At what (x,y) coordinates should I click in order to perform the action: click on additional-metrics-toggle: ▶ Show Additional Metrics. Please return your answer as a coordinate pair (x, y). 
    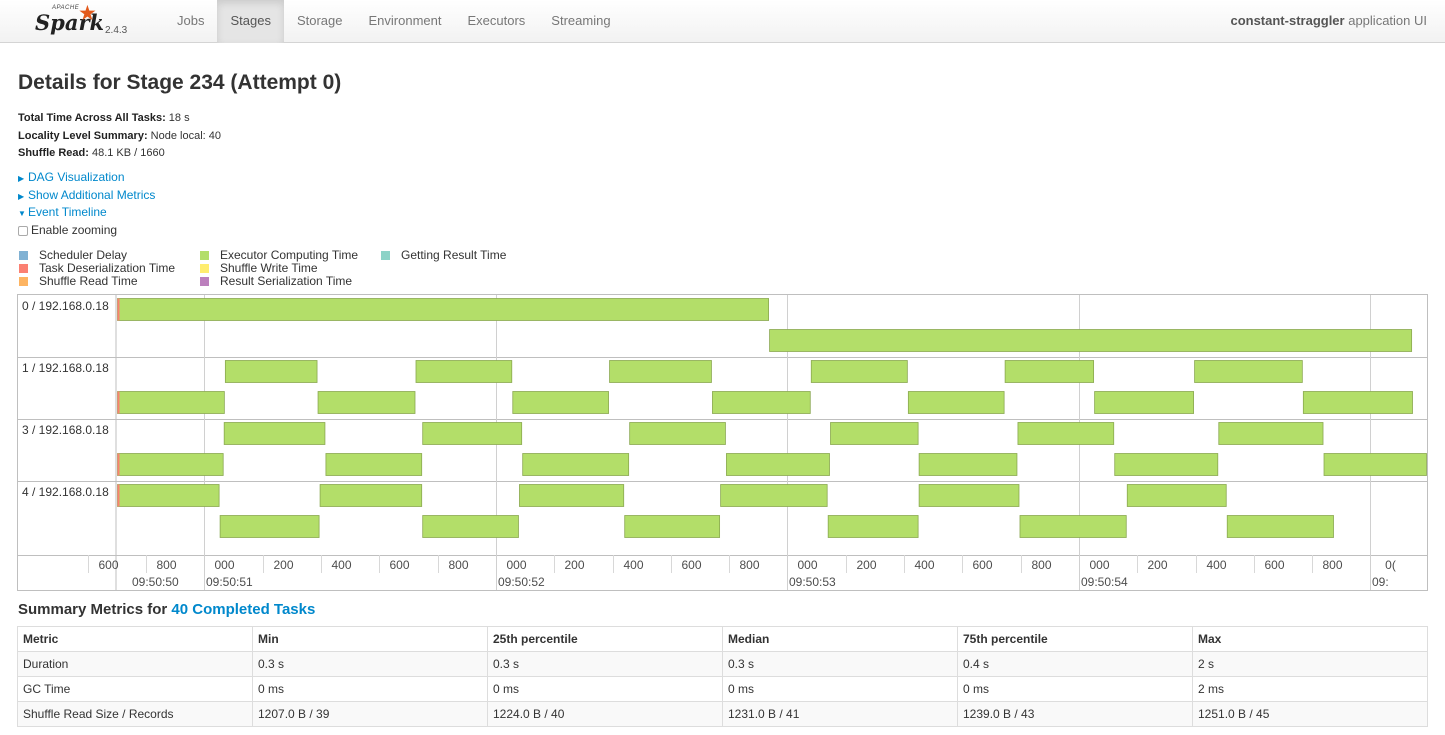
    Looking at the image, I should click on (86, 195).